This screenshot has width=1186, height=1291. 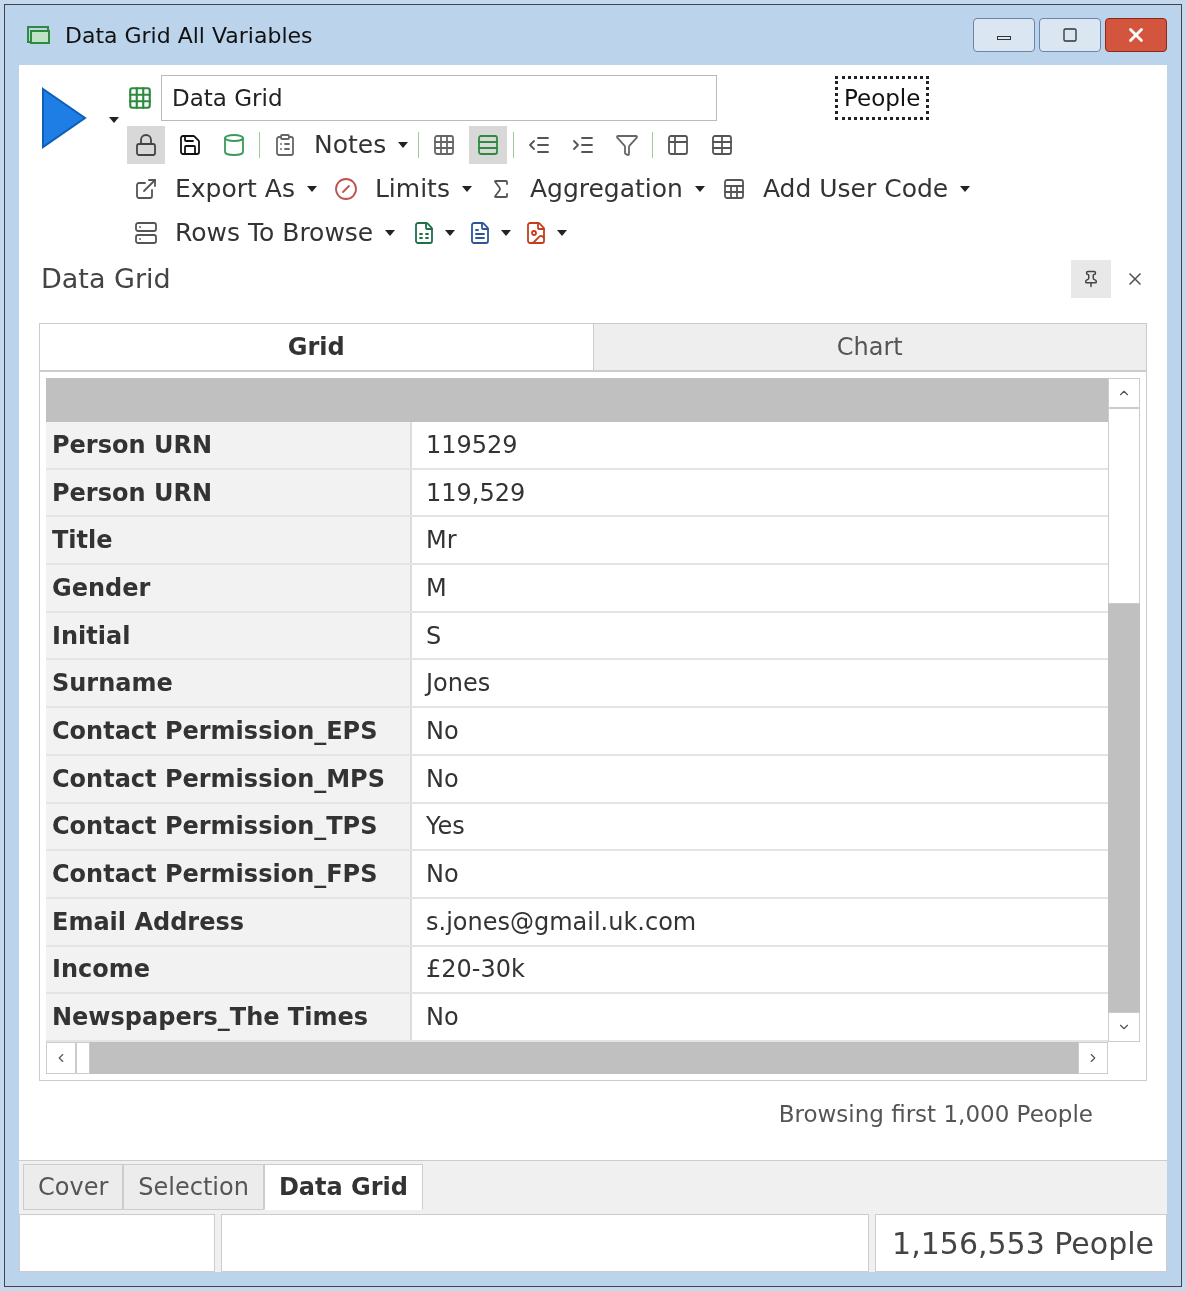 I want to click on menu-button: Aggregation, so click(x=617, y=189).